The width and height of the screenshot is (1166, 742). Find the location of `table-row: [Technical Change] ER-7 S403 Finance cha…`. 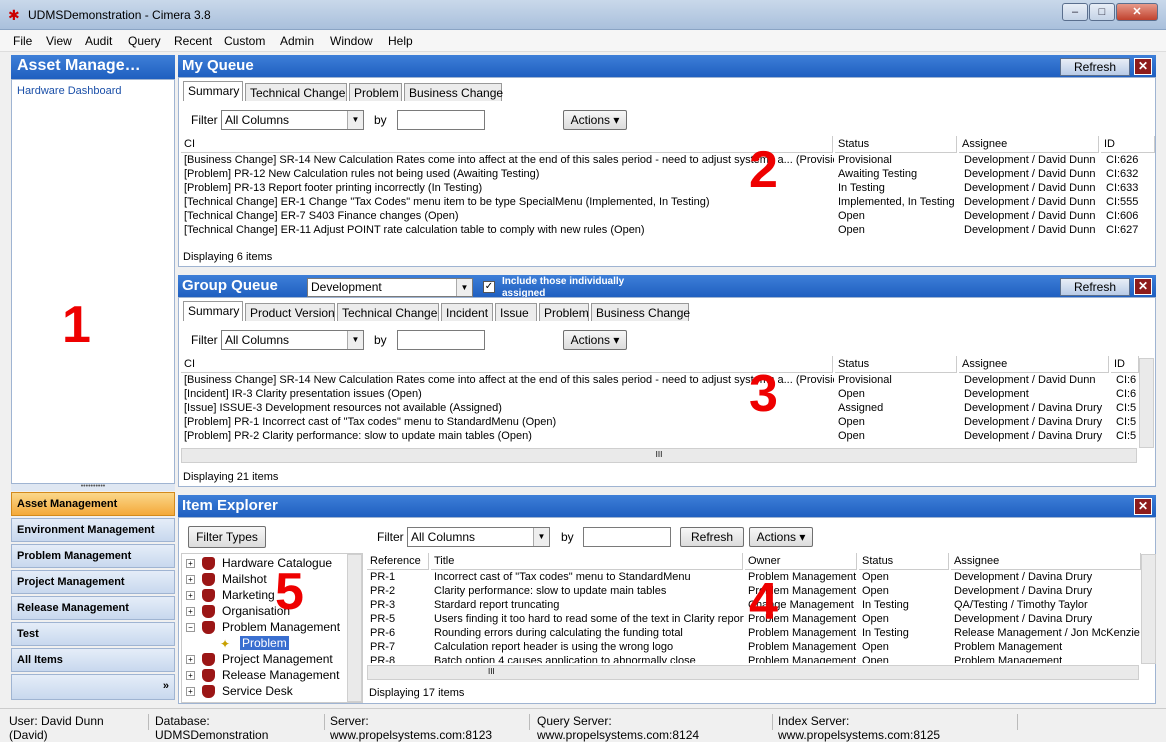

table-row: [Technical Change] ER-7 S403 Finance cha… is located at coordinates (667, 217).